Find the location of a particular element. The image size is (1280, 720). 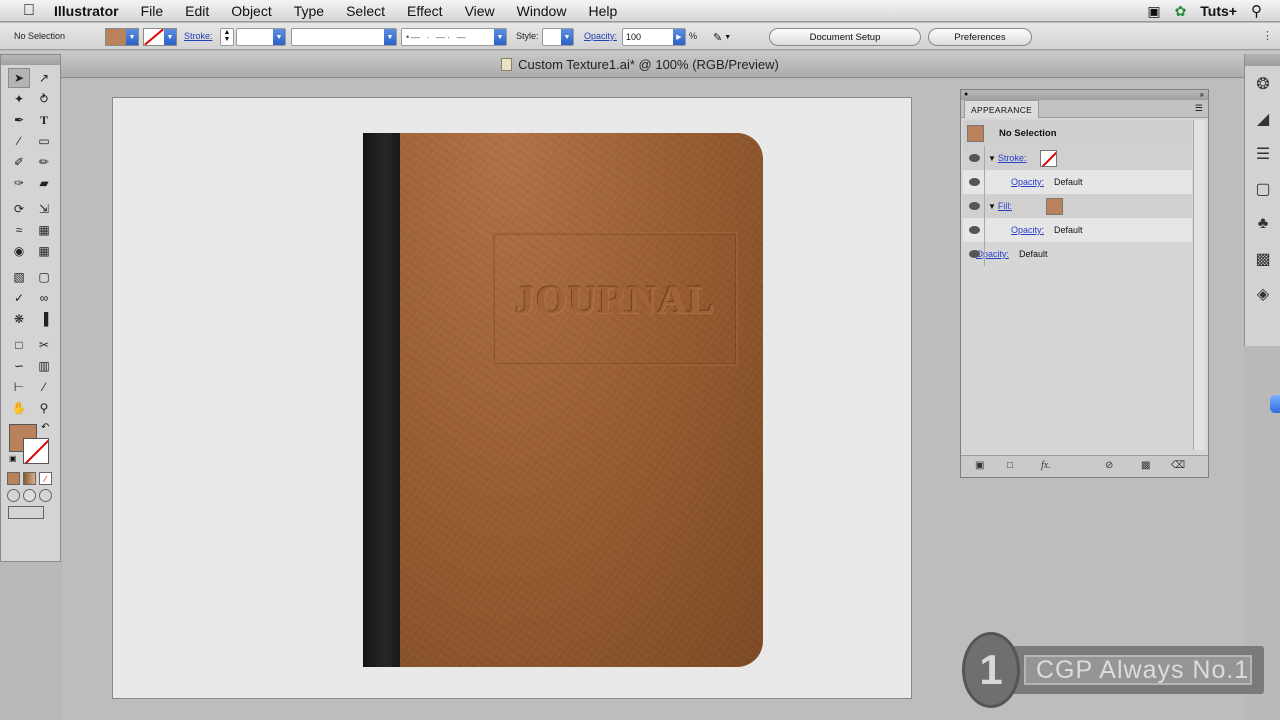

tab-appearance: APPEARANCE is located at coordinates (1002, 109).